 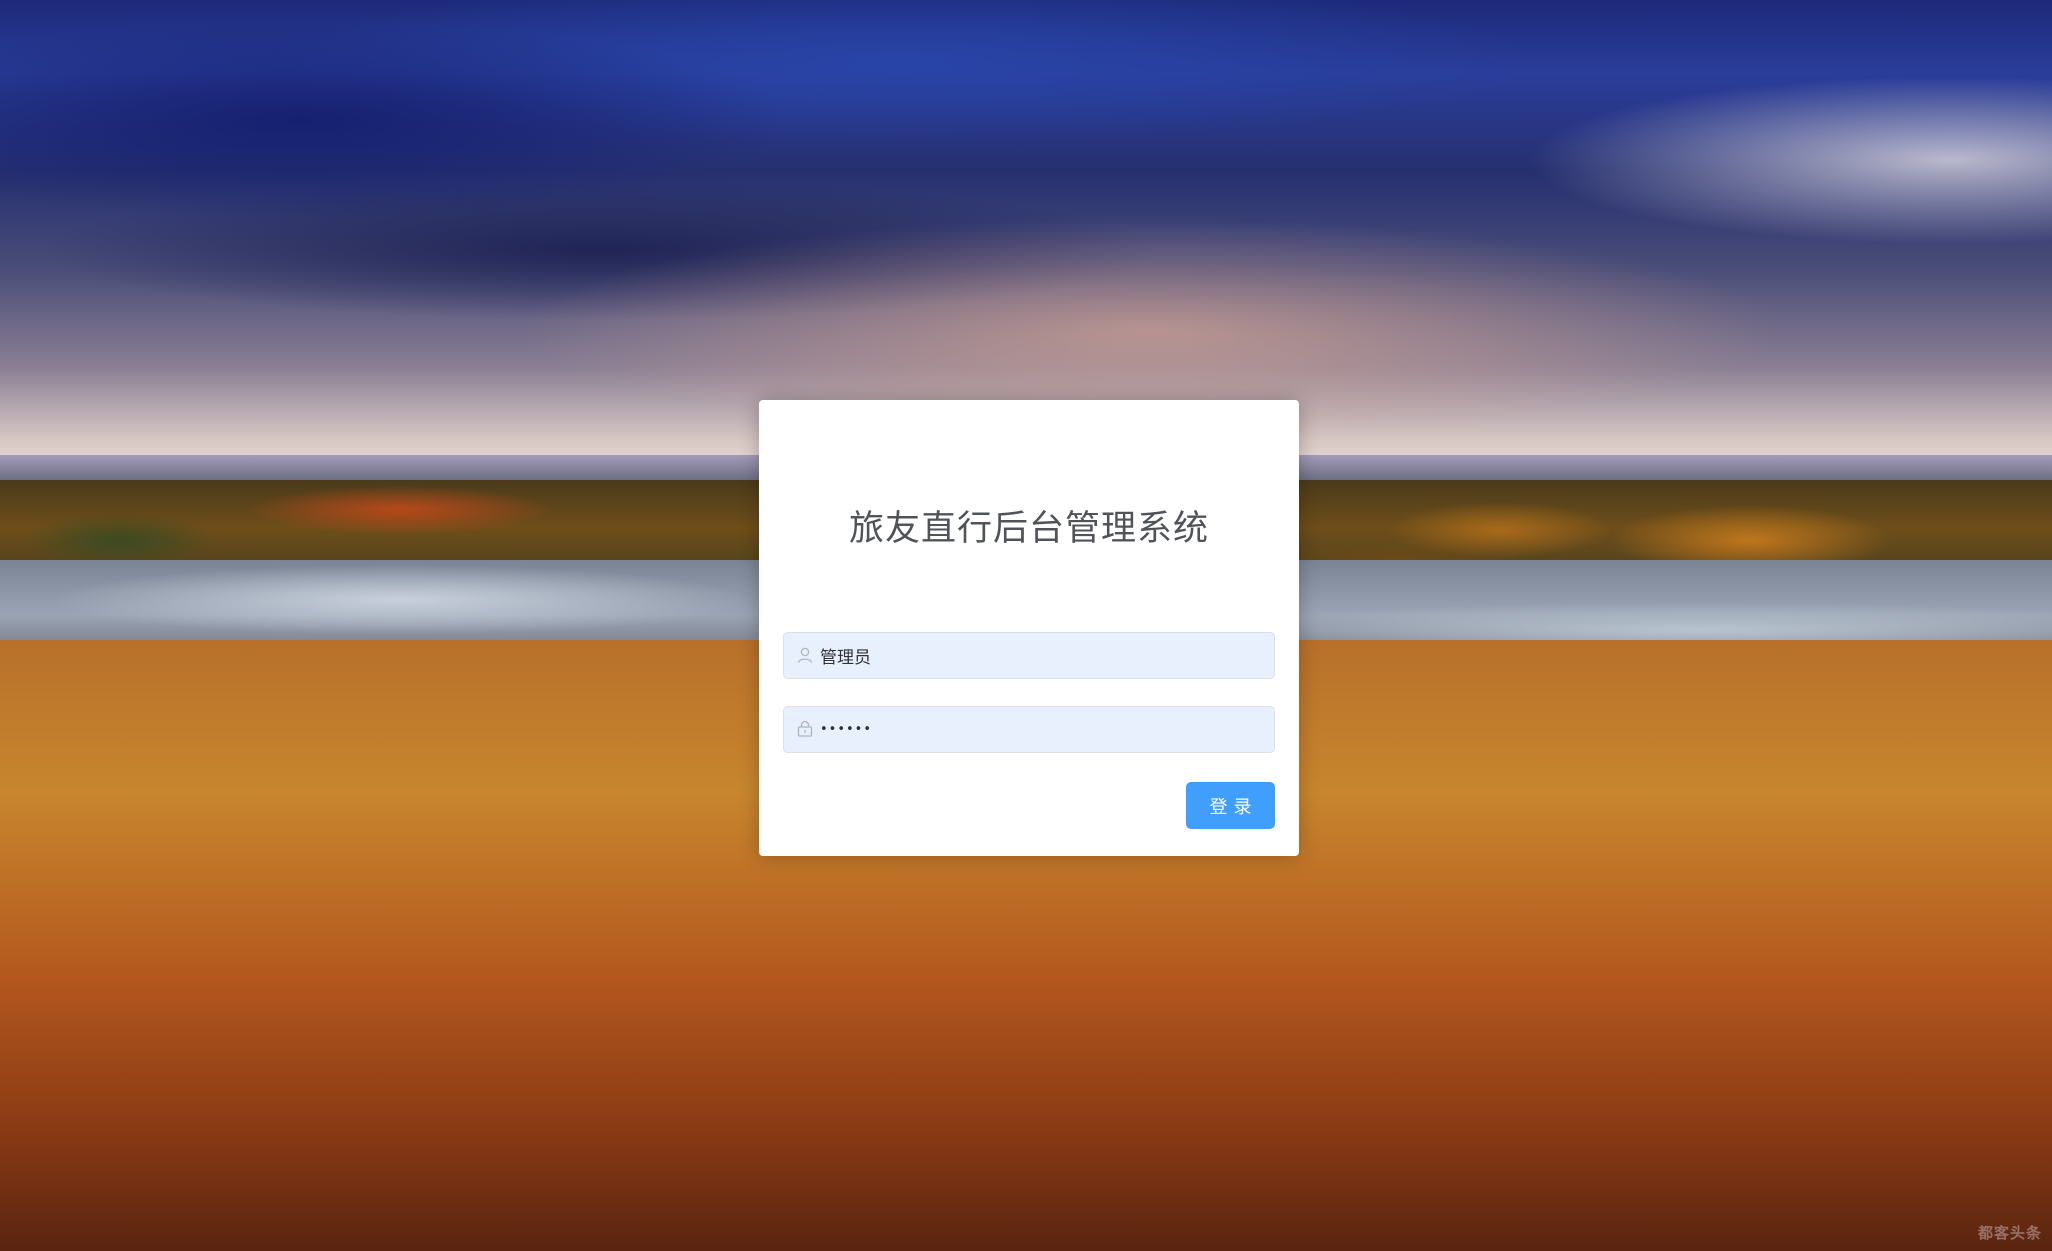 What do you see at coordinates (1230, 805) in the screenshot?
I see `login-button: 登录` at bounding box center [1230, 805].